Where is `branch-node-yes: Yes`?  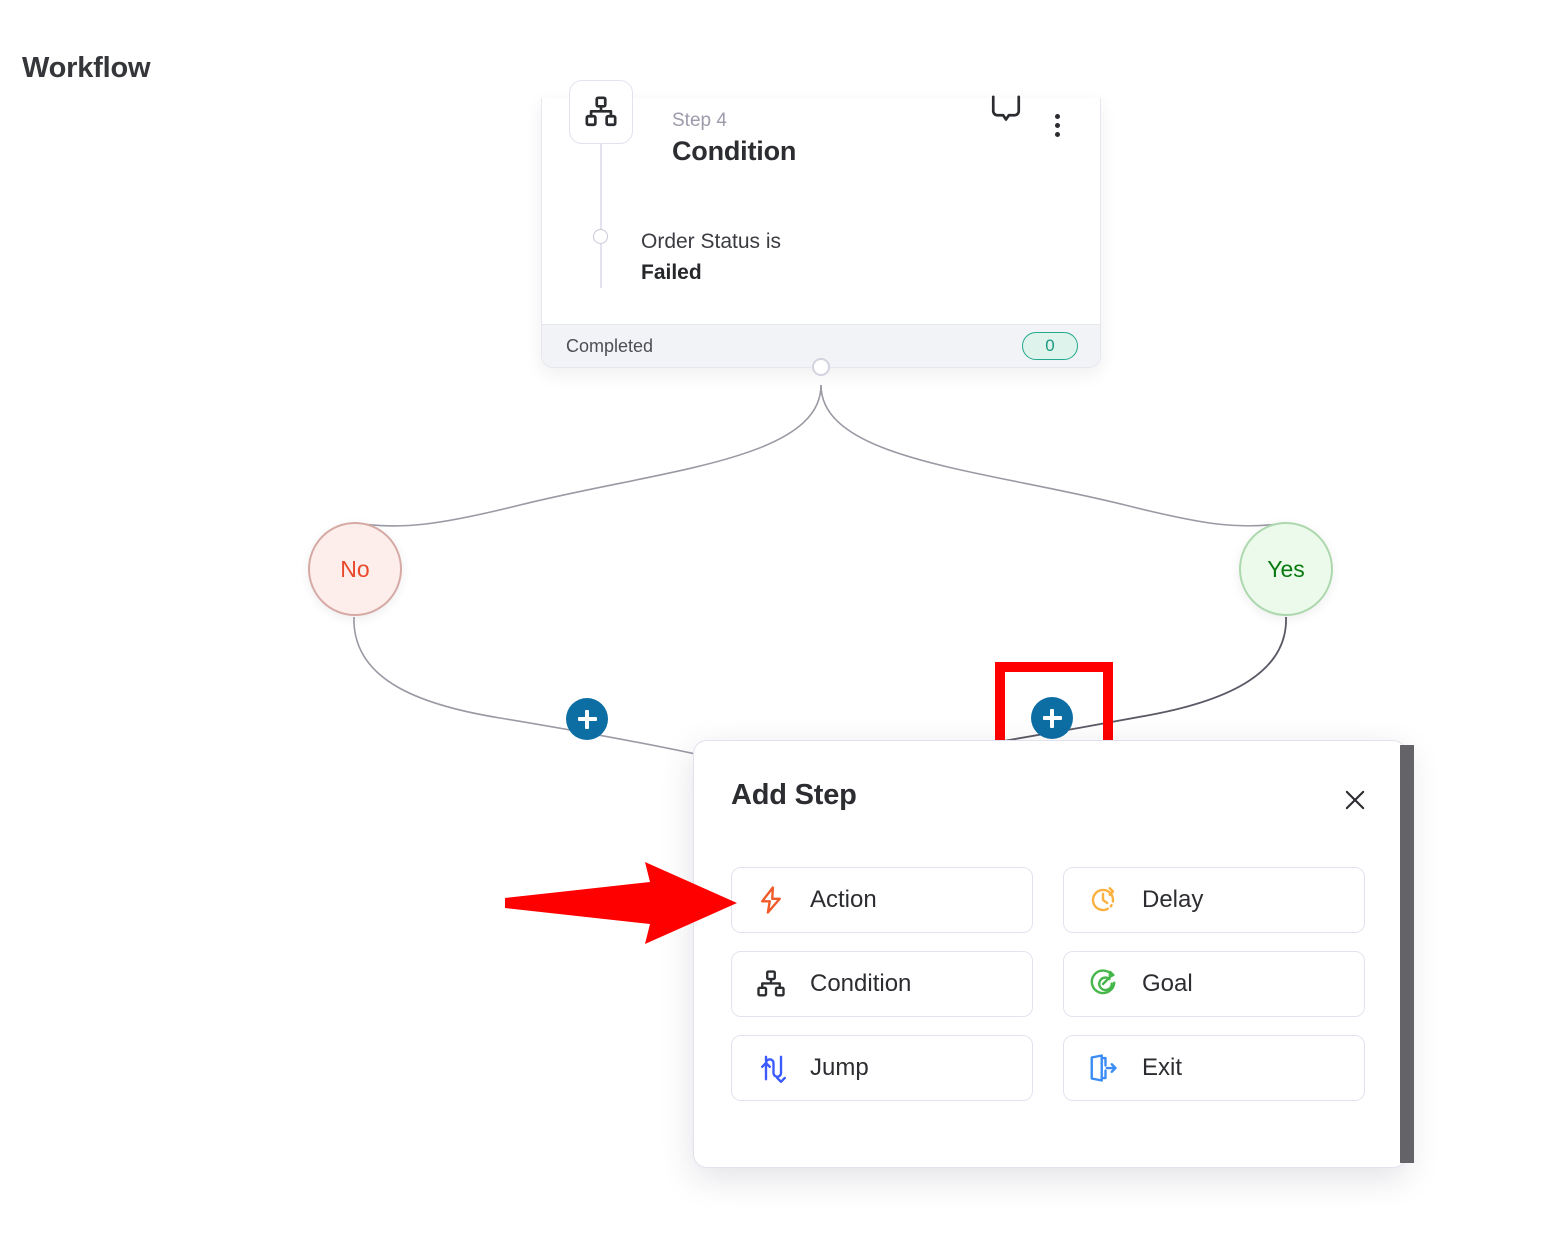 branch-node-yes: Yes is located at coordinates (1286, 569).